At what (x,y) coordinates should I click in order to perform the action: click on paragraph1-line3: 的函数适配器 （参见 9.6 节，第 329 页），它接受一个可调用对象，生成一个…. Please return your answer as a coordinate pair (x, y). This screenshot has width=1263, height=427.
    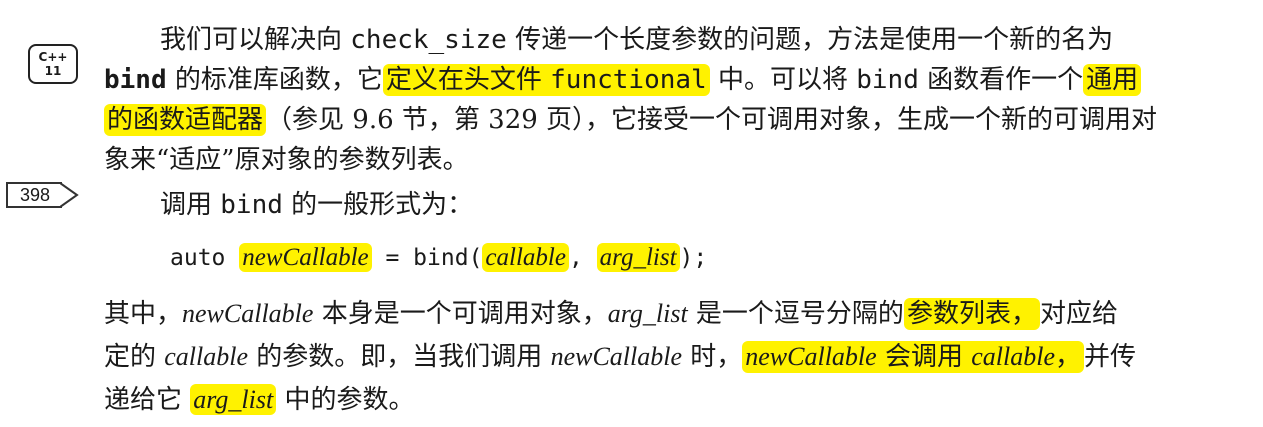
    Looking at the image, I should click on (630, 120).